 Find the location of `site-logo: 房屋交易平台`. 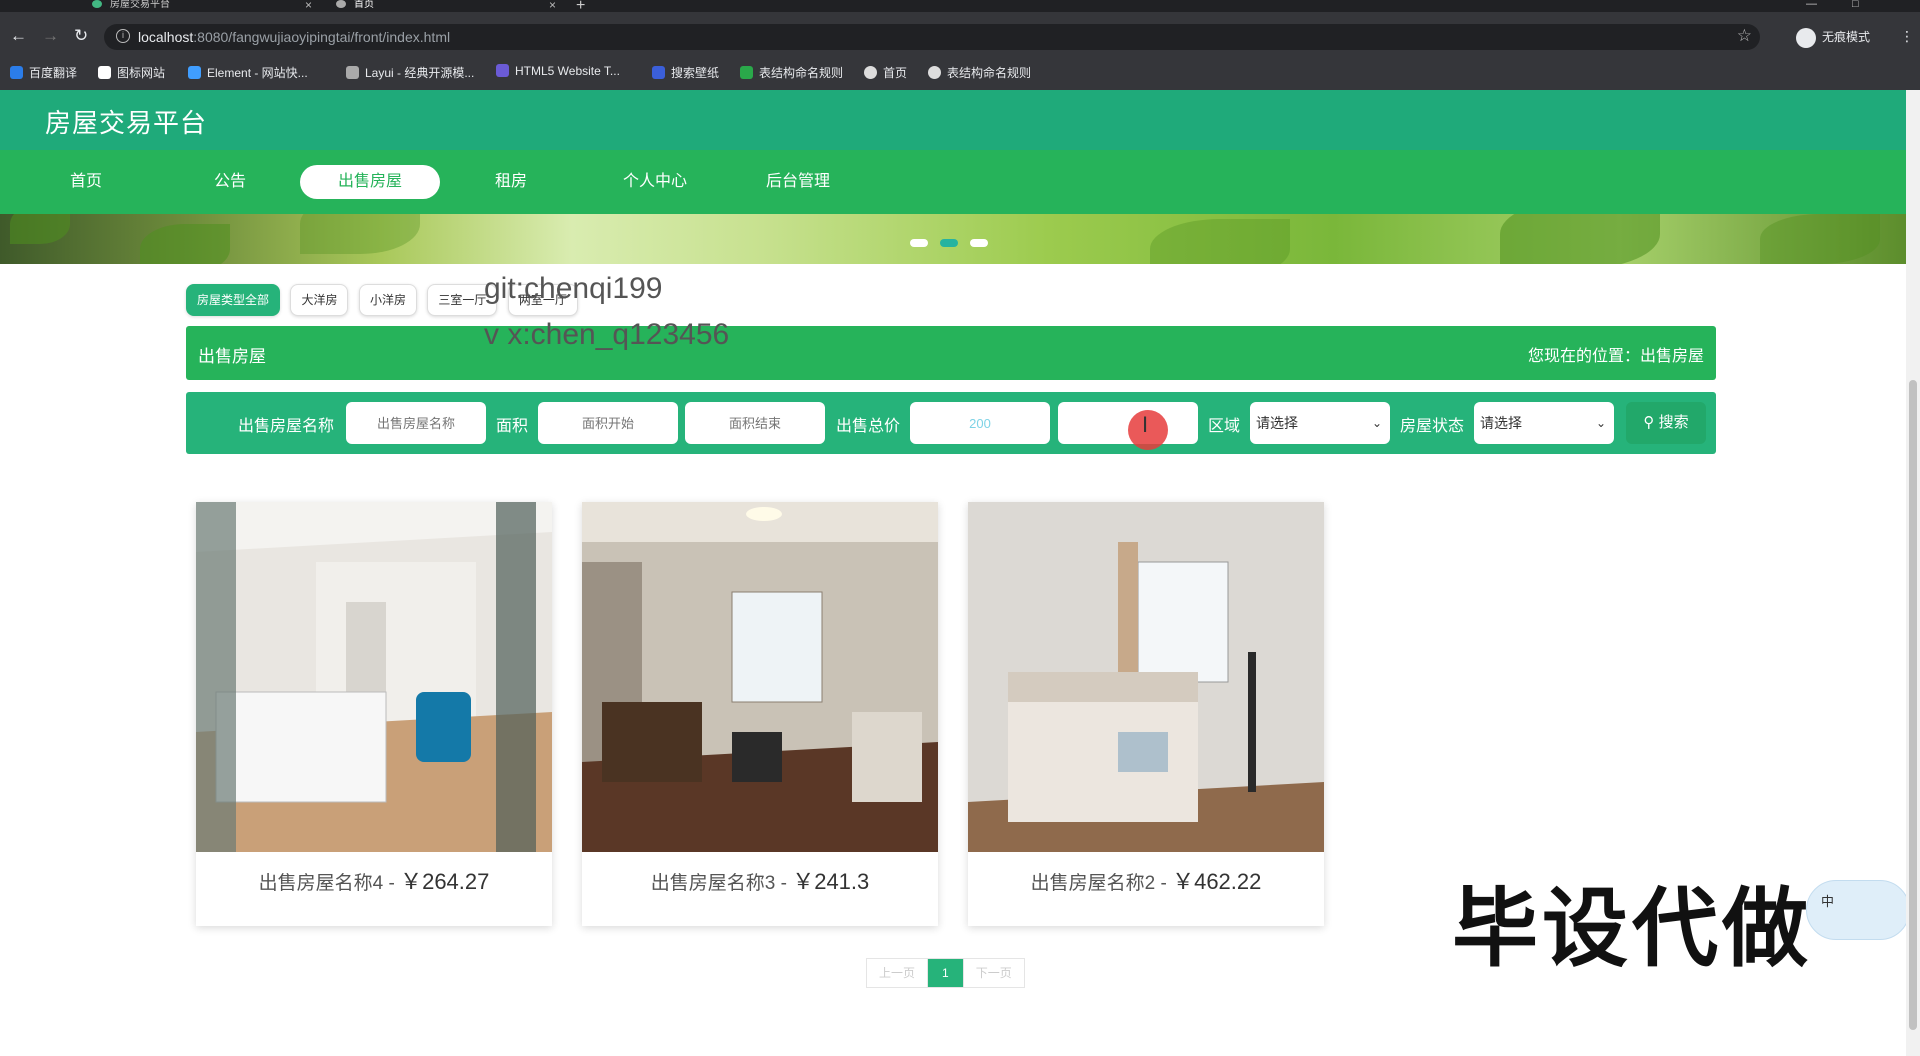

site-logo: 房屋交易平台 is located at coordinates (126, 121).